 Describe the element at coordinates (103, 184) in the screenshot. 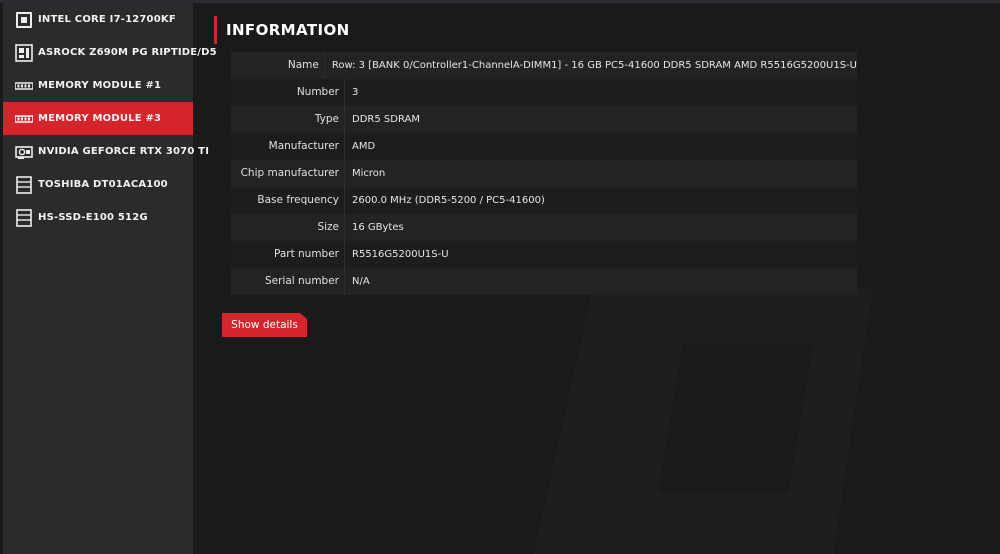

I see `sidebar-item-label: TOSHIBA DT01ACA100` at that location.